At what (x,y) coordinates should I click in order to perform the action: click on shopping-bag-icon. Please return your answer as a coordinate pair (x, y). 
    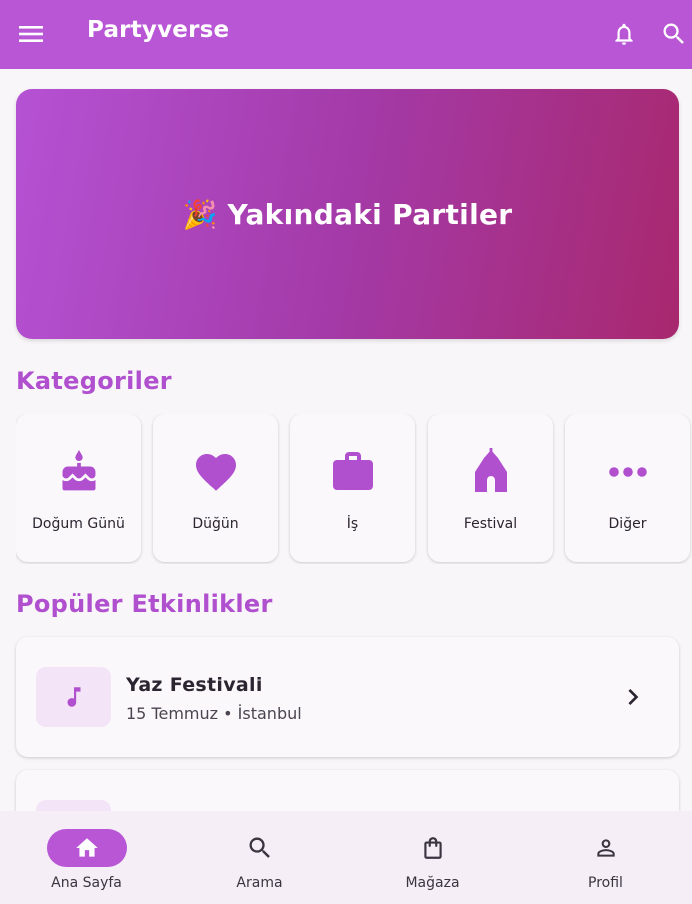
    Looking at the image, I should click on (432, 848).